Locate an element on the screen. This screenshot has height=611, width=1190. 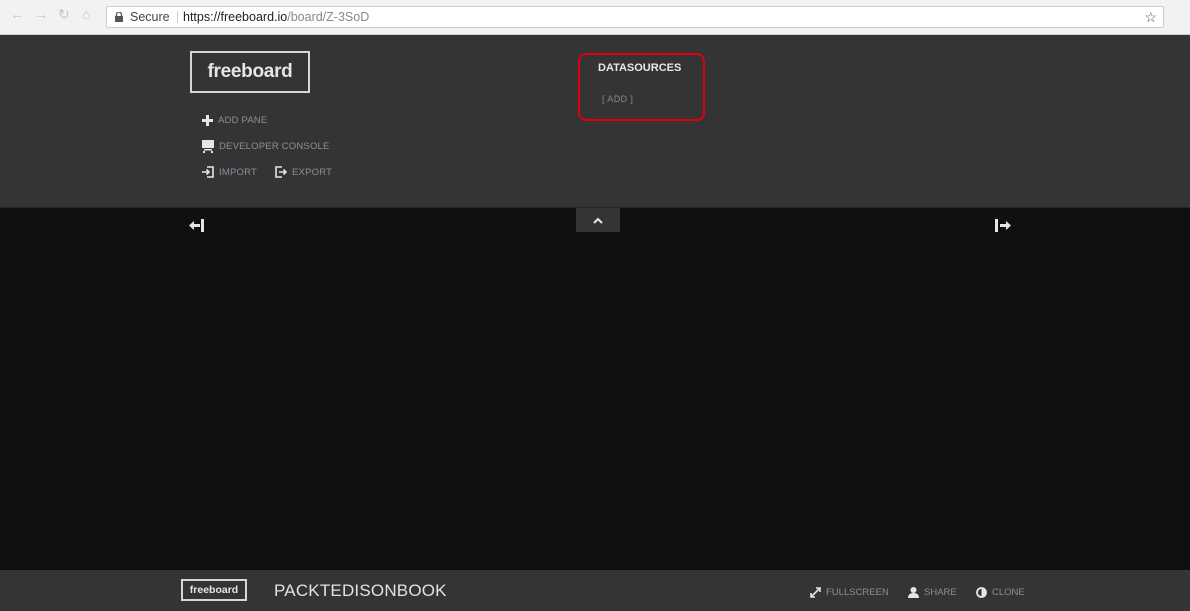
clone-label: CLONE is located at coordinates (1008, 592).